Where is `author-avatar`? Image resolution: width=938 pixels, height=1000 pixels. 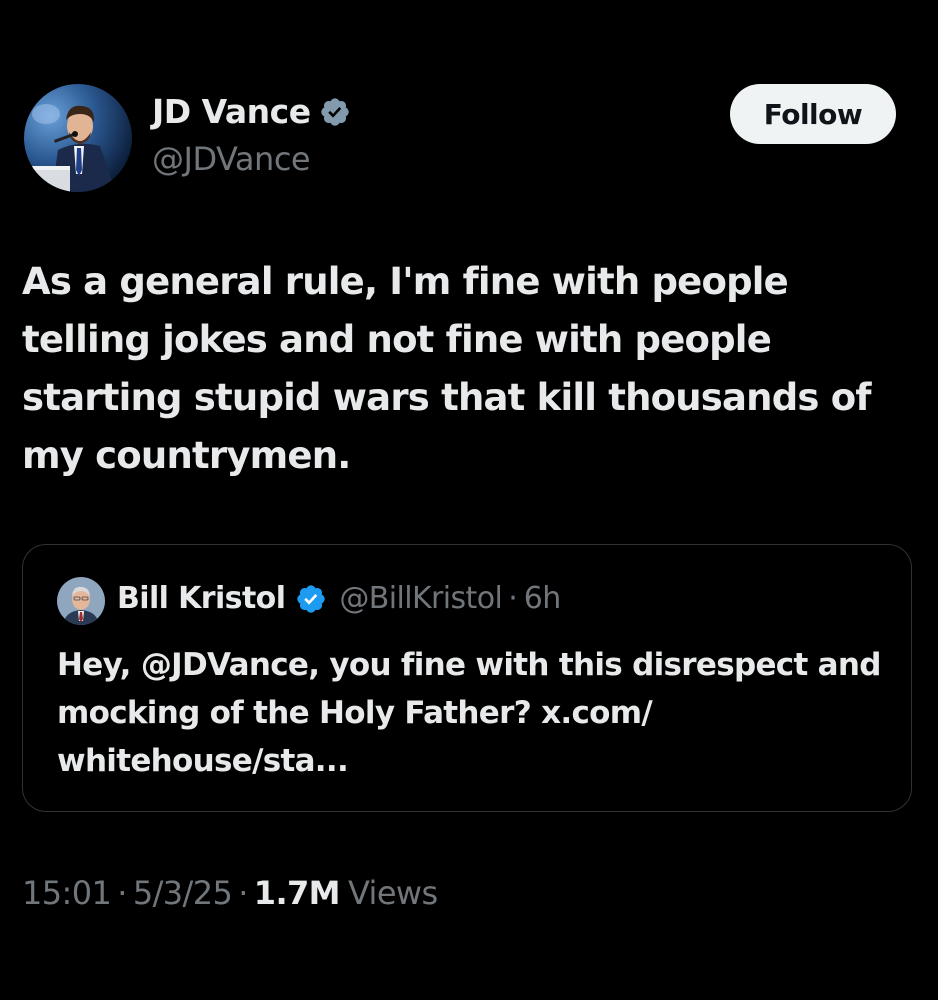 author-avatar is located at coordinates (78, 138).